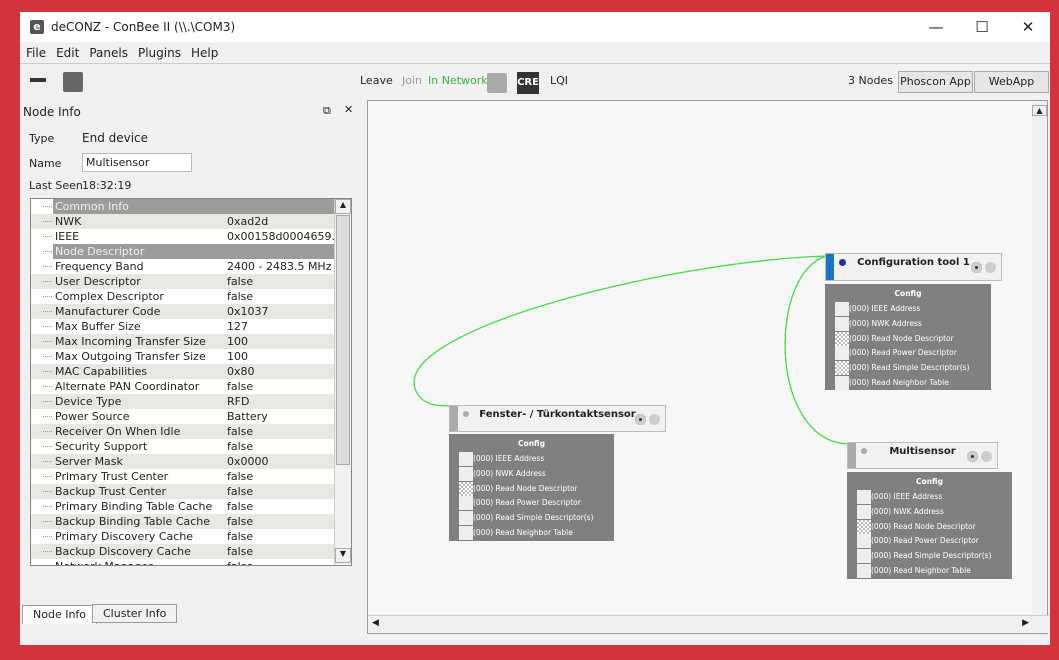  What do you see at coordinates (67, 53) in the screenshot?
I see `menu-edit: Edit` at bounding box center [67, 53].